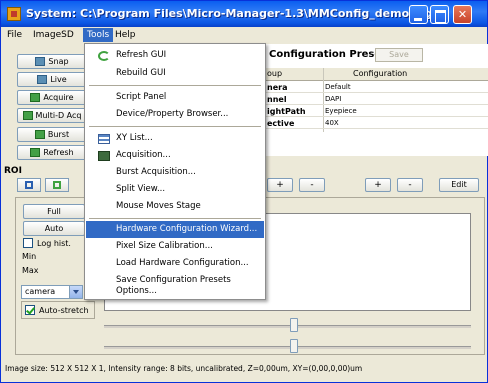 Image resolution: width=488 pixels, height=383 pixels. Describe the element at coordinates (332, 123) in the screenshot. I see `row-config: 40X` at that location.